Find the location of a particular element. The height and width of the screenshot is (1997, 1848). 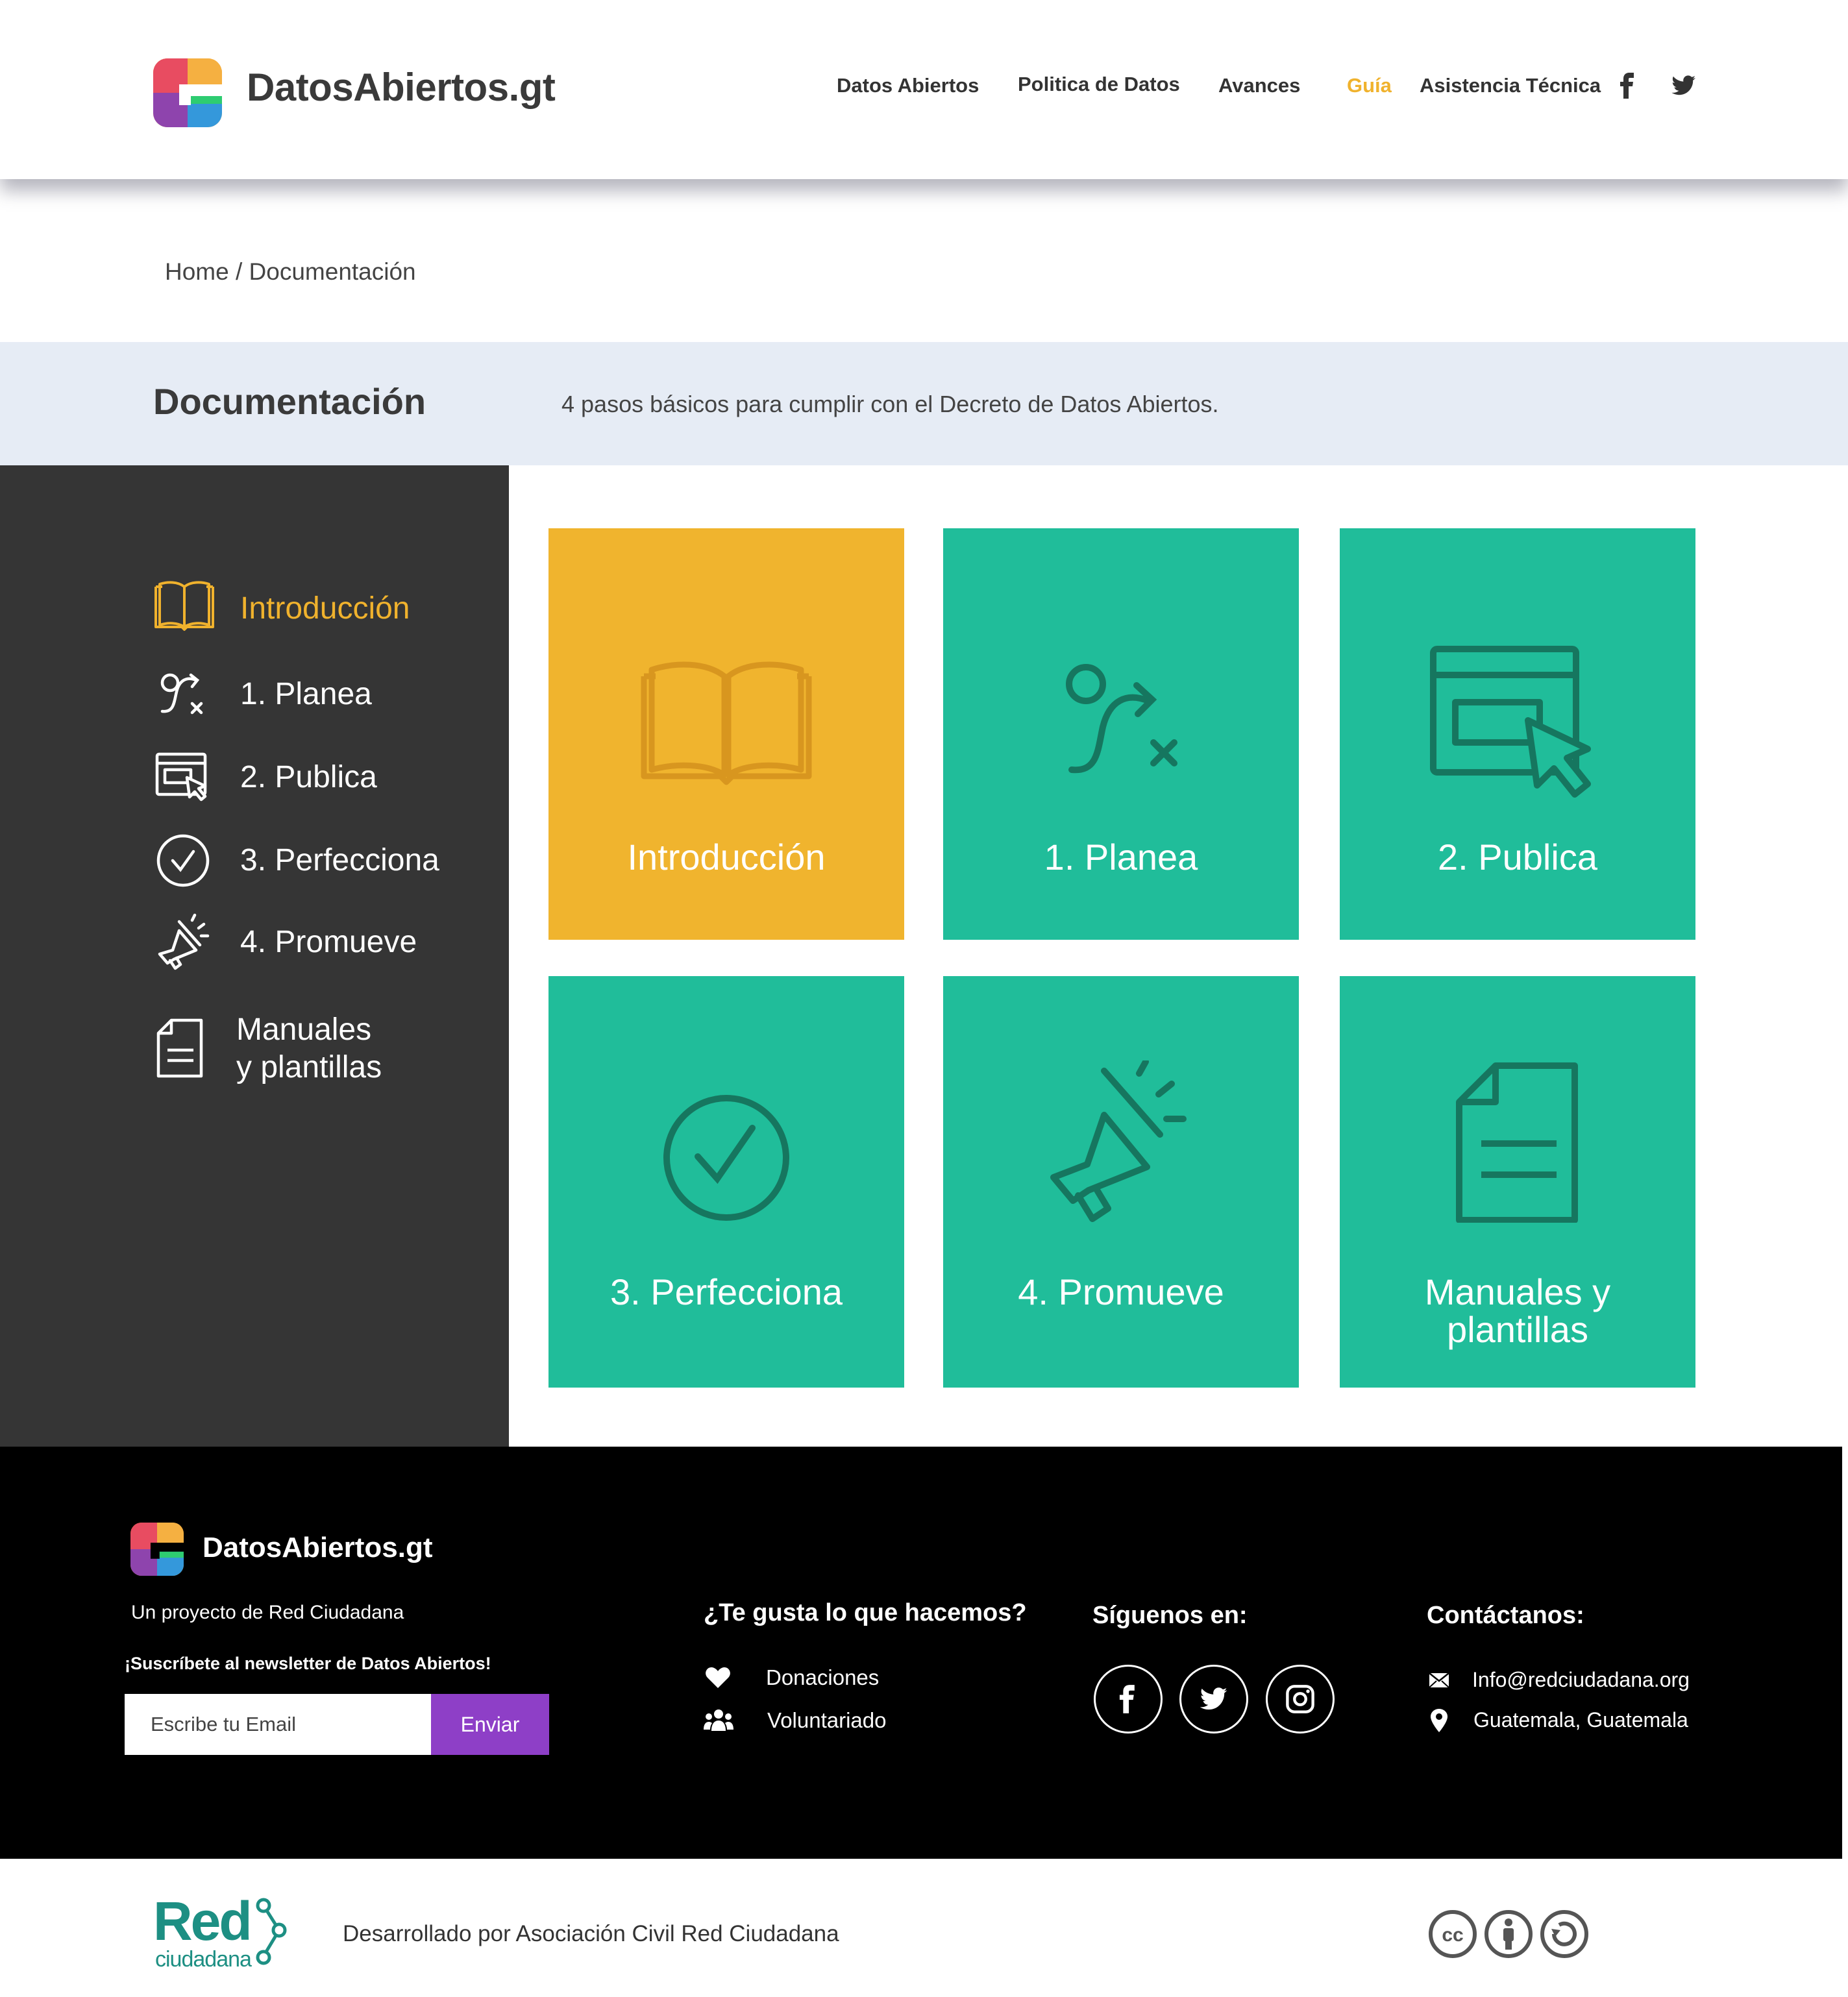

tile-label: Manuales y plantillas is located at coordinates (1517, 1311).